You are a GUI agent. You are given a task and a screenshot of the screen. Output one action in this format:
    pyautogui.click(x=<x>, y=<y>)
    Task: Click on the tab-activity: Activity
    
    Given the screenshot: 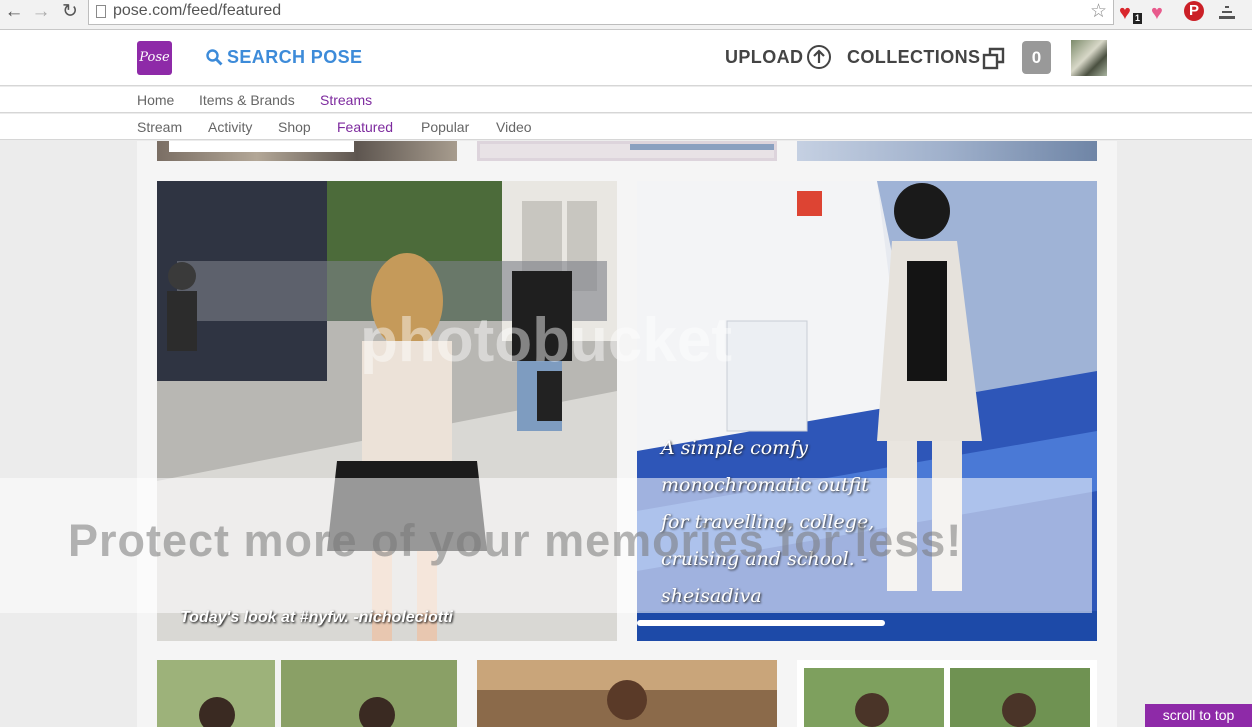 What is the action you would take?
    pyautogui.click(x=230, y=127)
    